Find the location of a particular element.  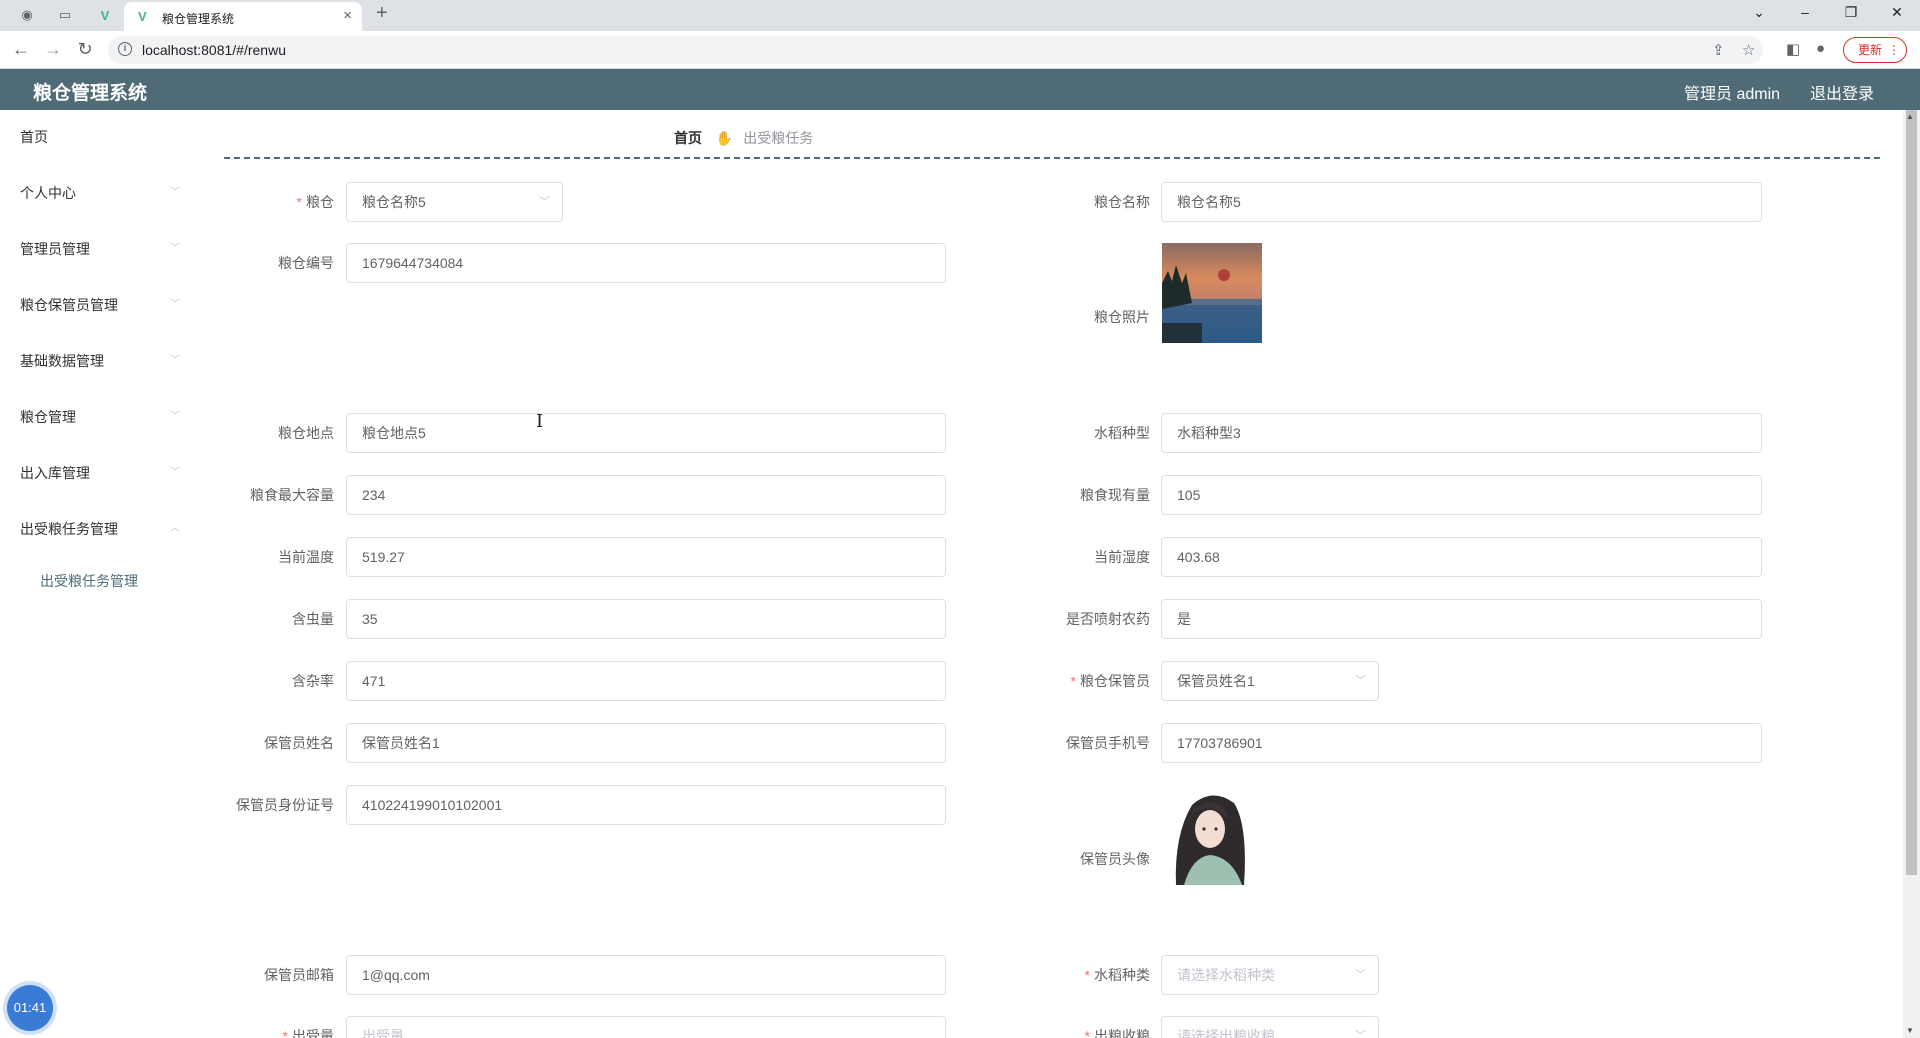

keeper-avatar is located at coordinates (1212, 835).